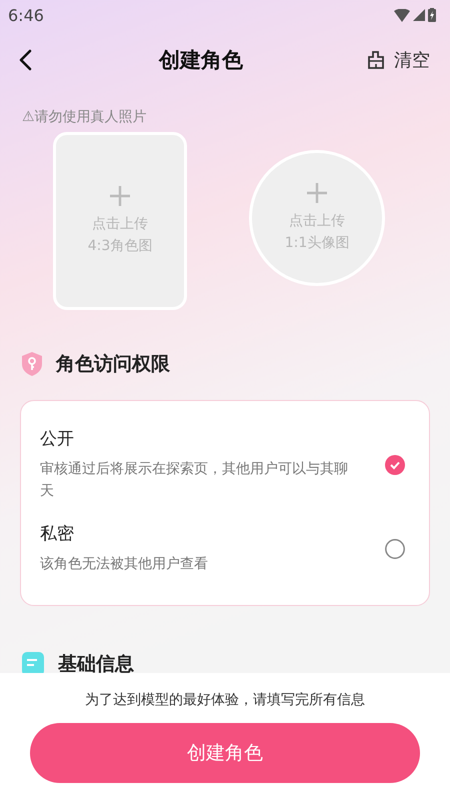 Image resolution: width=450 pixels, height=800 pixels. I want to click on option-title: 私密, so click(57, 534).